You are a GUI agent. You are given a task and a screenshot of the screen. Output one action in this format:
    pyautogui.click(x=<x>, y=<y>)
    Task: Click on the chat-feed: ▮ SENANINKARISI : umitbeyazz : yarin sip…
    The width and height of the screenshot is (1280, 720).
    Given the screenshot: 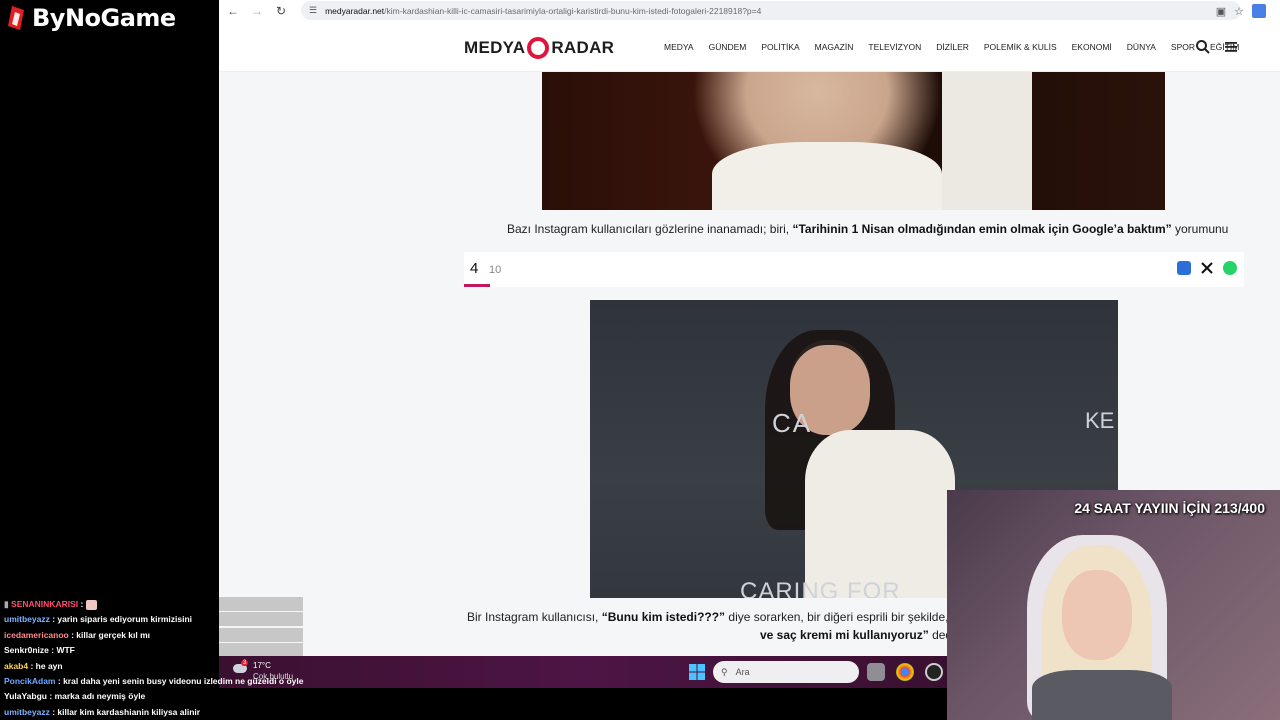 What is the action you would take?
    pyautogui.click(x=154, y=658)
    